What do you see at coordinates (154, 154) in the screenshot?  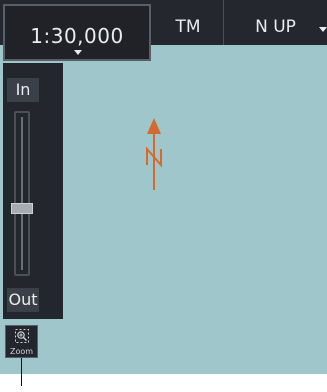 I see `north-arrow-icon` at bounding box center [154, 154].